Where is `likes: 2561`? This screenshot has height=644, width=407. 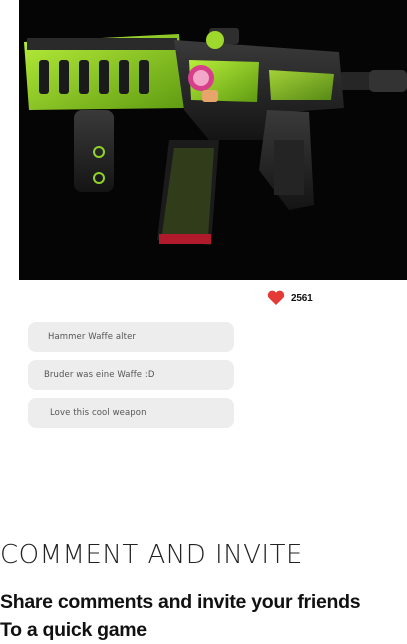 likes: 2561 is located at coordinates (290, 298).